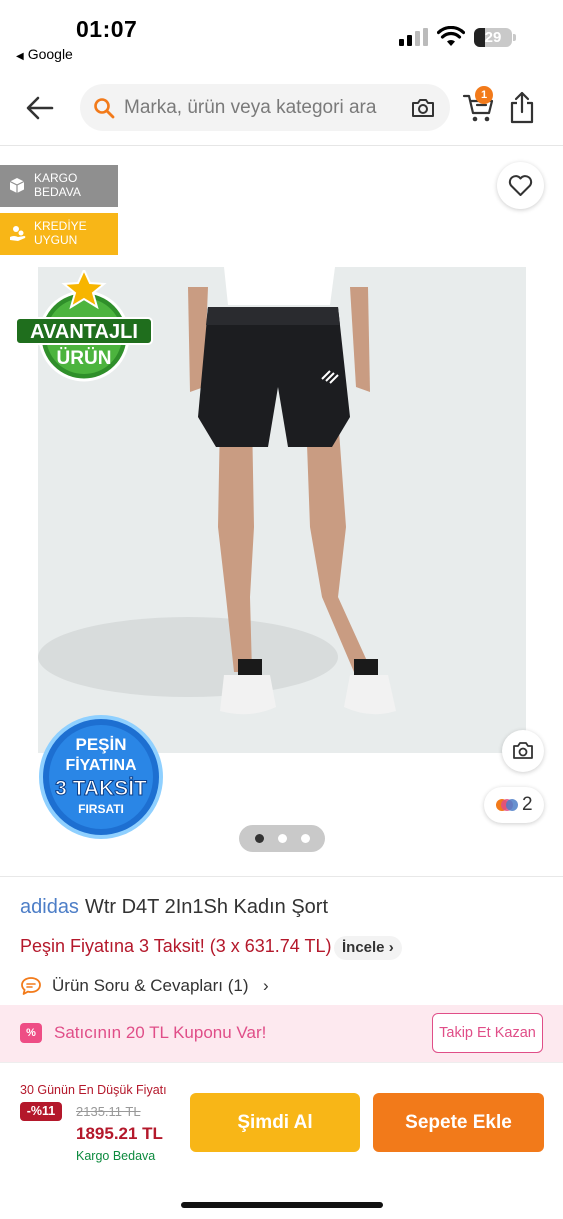  Describe the element at coordinates (101, 788) in the screenshot. I see `sticker-line-c: 3 TAKSİT` at that location.